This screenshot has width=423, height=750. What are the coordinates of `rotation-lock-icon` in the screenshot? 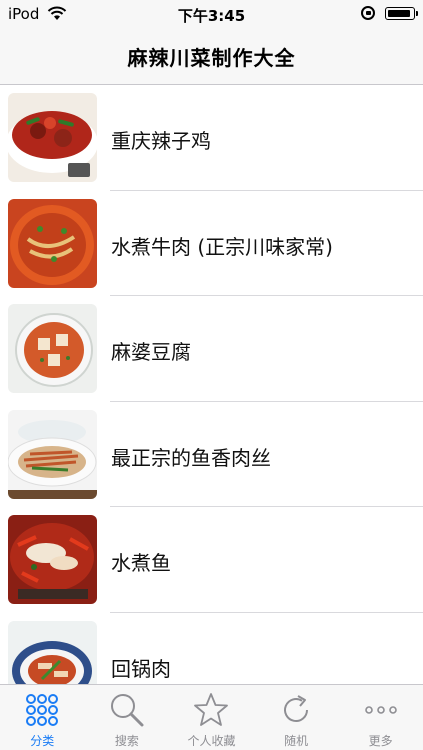 It's located at (368, 13).